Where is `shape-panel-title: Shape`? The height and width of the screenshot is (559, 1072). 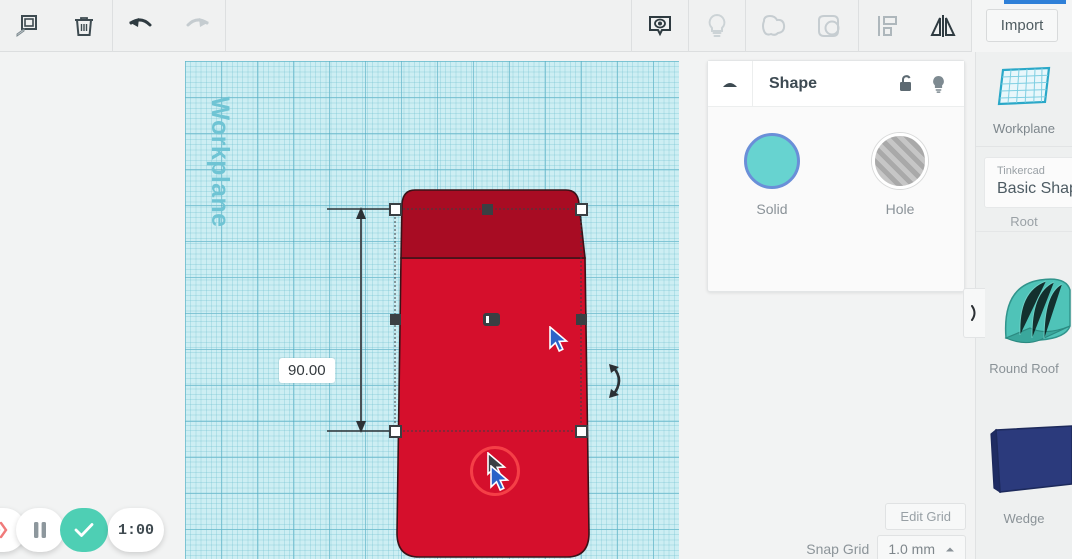 shape-panel-title: Shape is located at coordinates (793, 83).